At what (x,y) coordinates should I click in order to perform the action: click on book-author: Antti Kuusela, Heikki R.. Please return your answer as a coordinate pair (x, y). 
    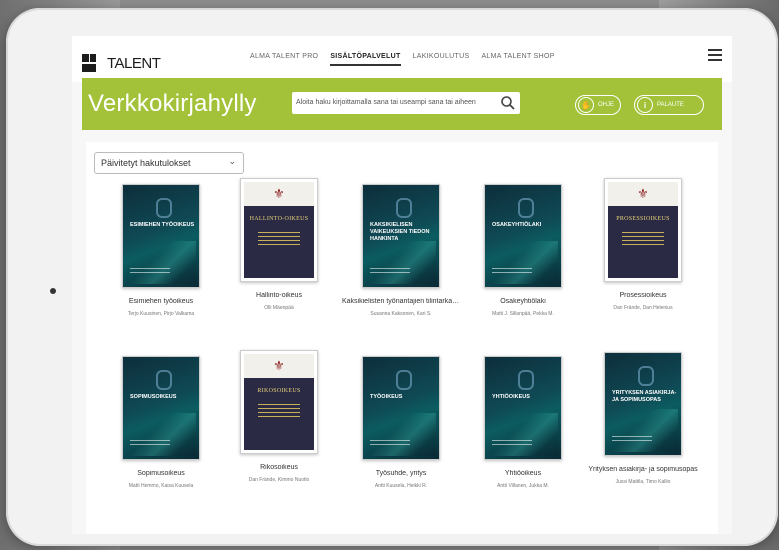
    Looking at the image, I should click on (401, 486).